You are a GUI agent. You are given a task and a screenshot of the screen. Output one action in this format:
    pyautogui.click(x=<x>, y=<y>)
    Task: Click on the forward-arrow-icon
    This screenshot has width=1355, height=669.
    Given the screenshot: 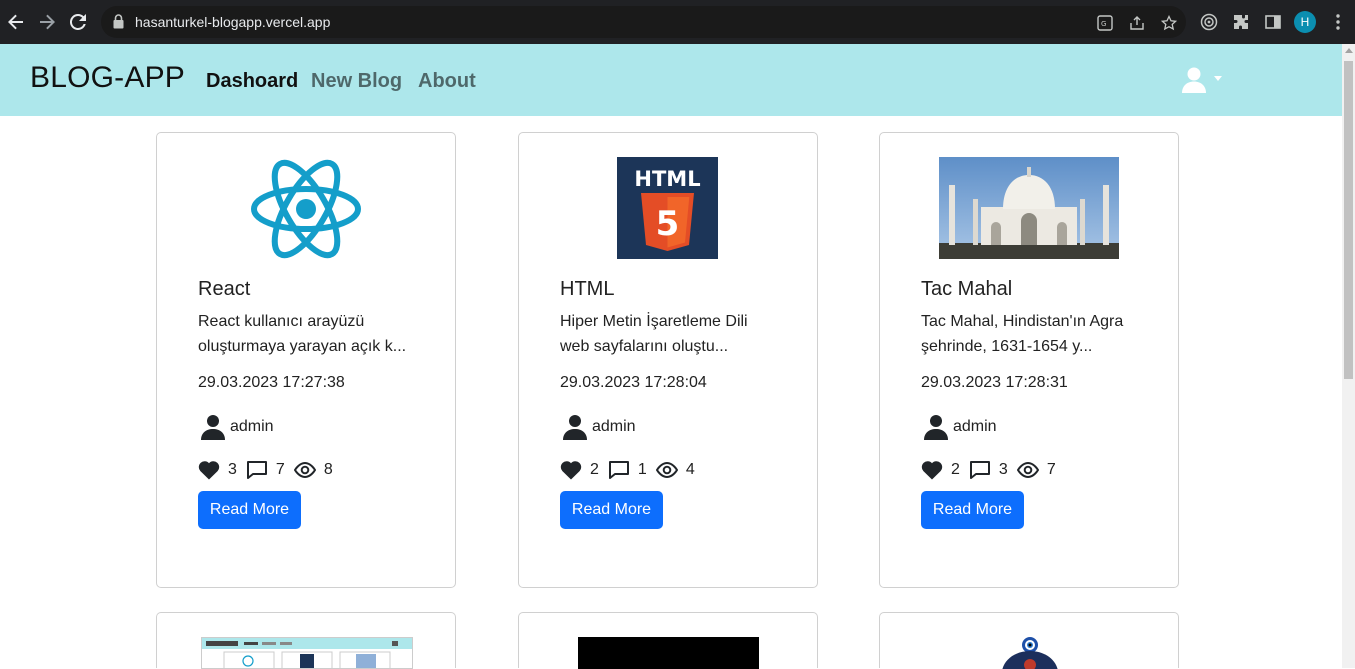 What is the action you would take?
    pyautogui.click(x=47, y=22)
    